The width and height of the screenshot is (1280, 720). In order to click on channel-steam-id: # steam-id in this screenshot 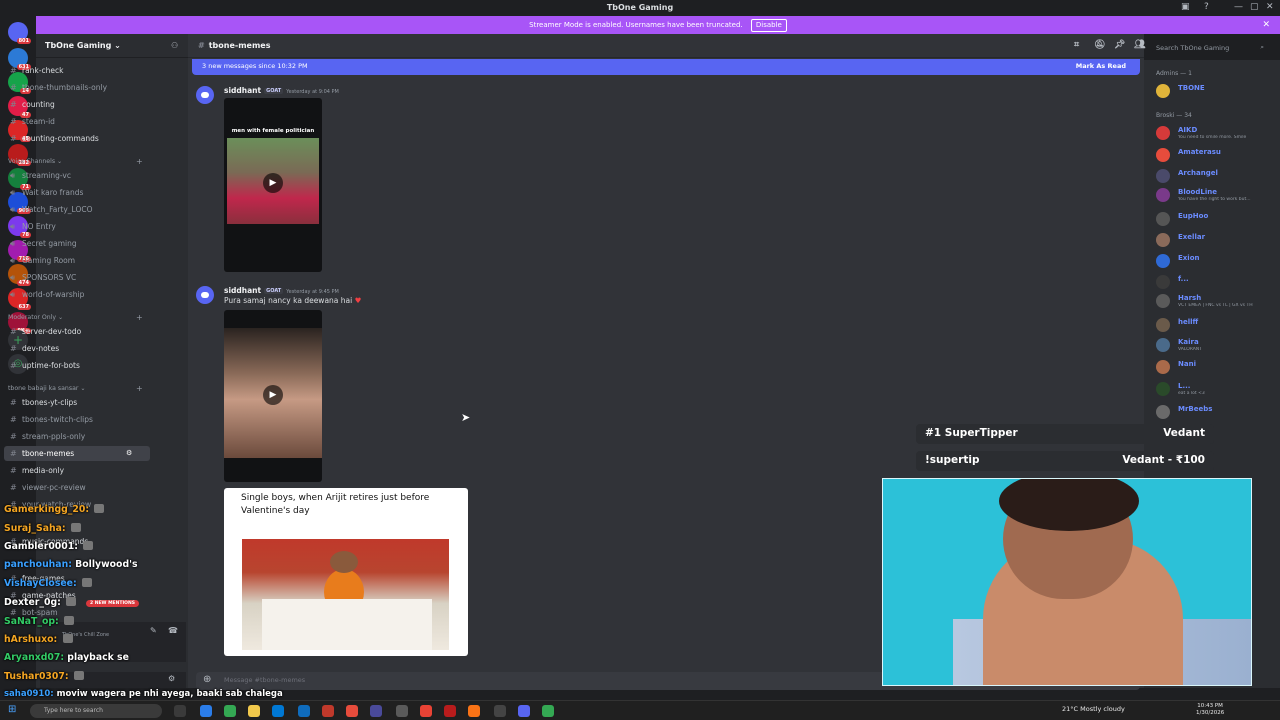, I will do `click(77, 121)`.